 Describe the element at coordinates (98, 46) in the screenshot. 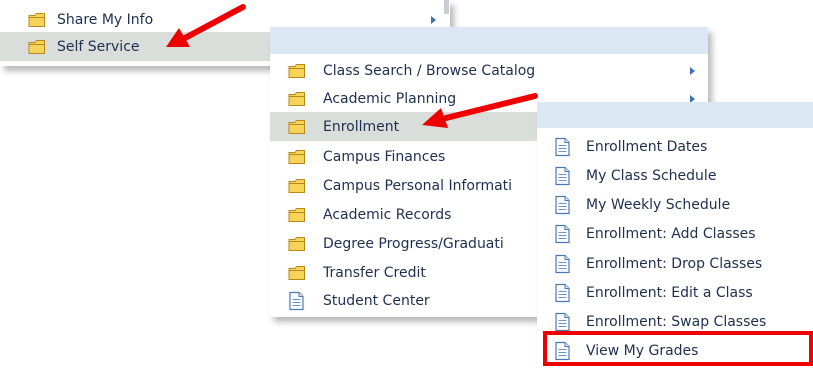

I see `menu-item-label: Self Service` at that location.